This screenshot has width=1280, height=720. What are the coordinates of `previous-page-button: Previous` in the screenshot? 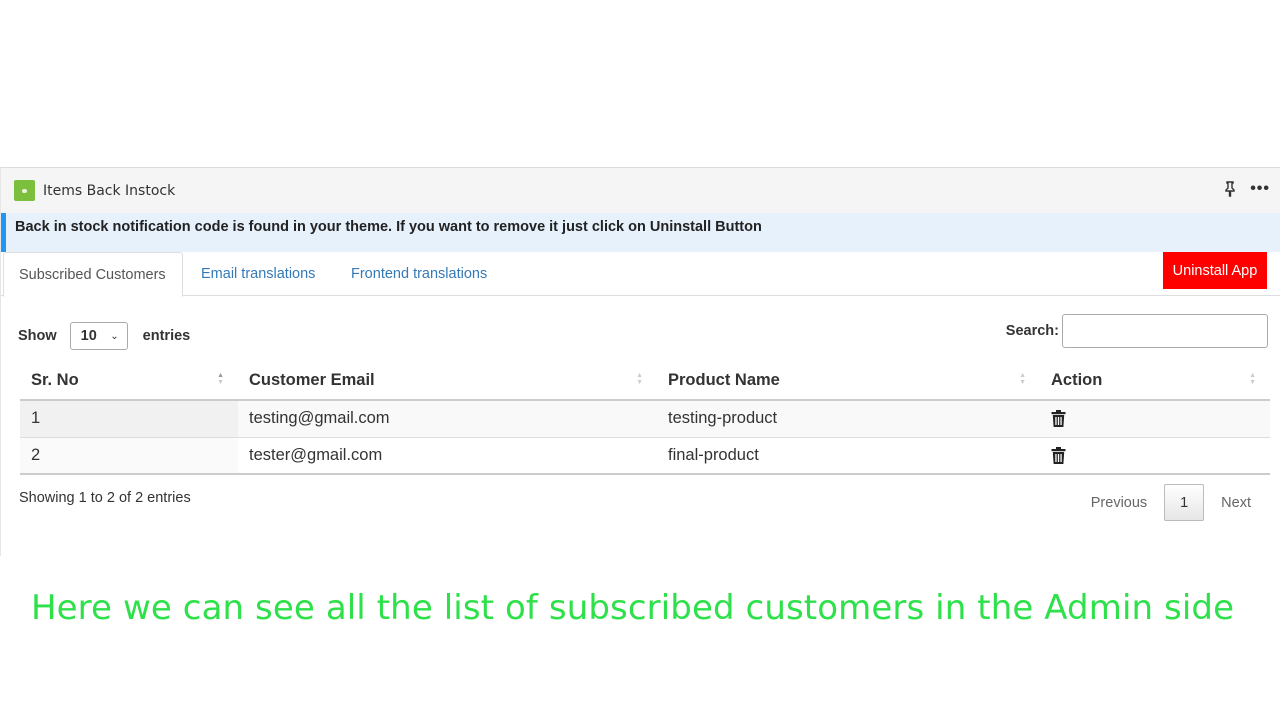 It's located at (1119, 503).